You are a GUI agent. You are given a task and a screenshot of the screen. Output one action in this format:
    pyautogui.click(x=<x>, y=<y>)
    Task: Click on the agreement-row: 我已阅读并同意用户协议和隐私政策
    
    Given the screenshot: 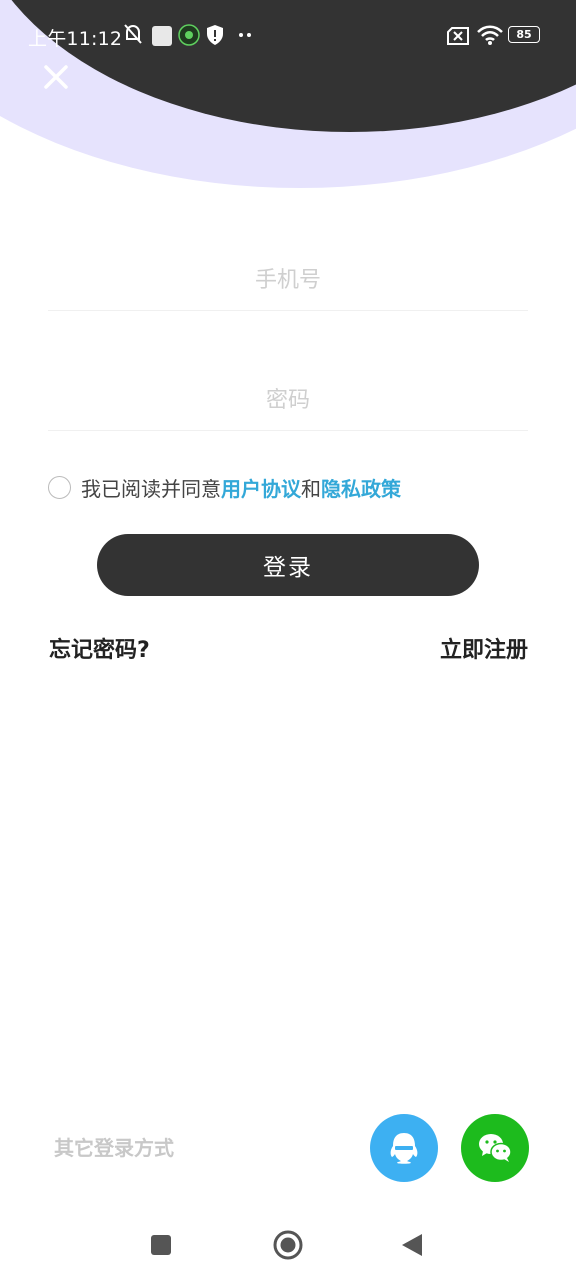 What is the action you would take?
    pyautogui.click(x=224, y=487)
    